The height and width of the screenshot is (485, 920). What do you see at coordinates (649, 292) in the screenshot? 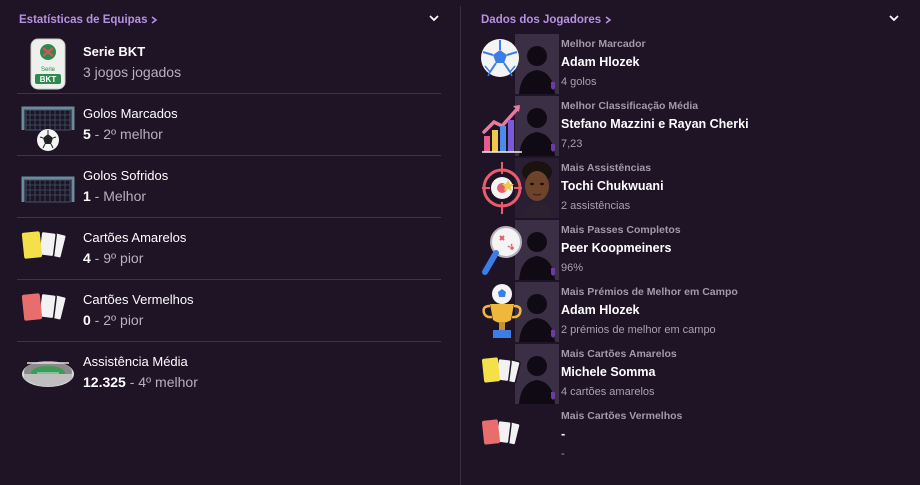
I see `player-stat-label: Mais Prémios de Melhor em Campo` at bounding box center [649, 292].